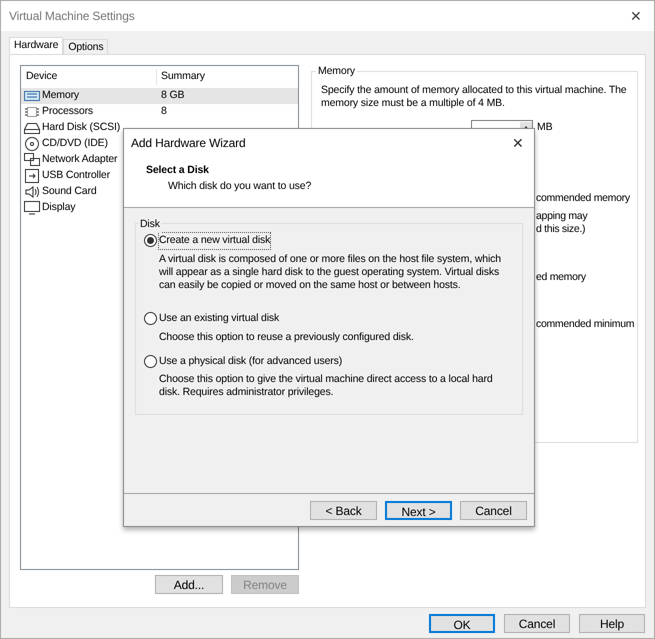 Image resolution: width=655 pixels, height=639 pixels. I want to click on column-header: Device, so click(89, 77).